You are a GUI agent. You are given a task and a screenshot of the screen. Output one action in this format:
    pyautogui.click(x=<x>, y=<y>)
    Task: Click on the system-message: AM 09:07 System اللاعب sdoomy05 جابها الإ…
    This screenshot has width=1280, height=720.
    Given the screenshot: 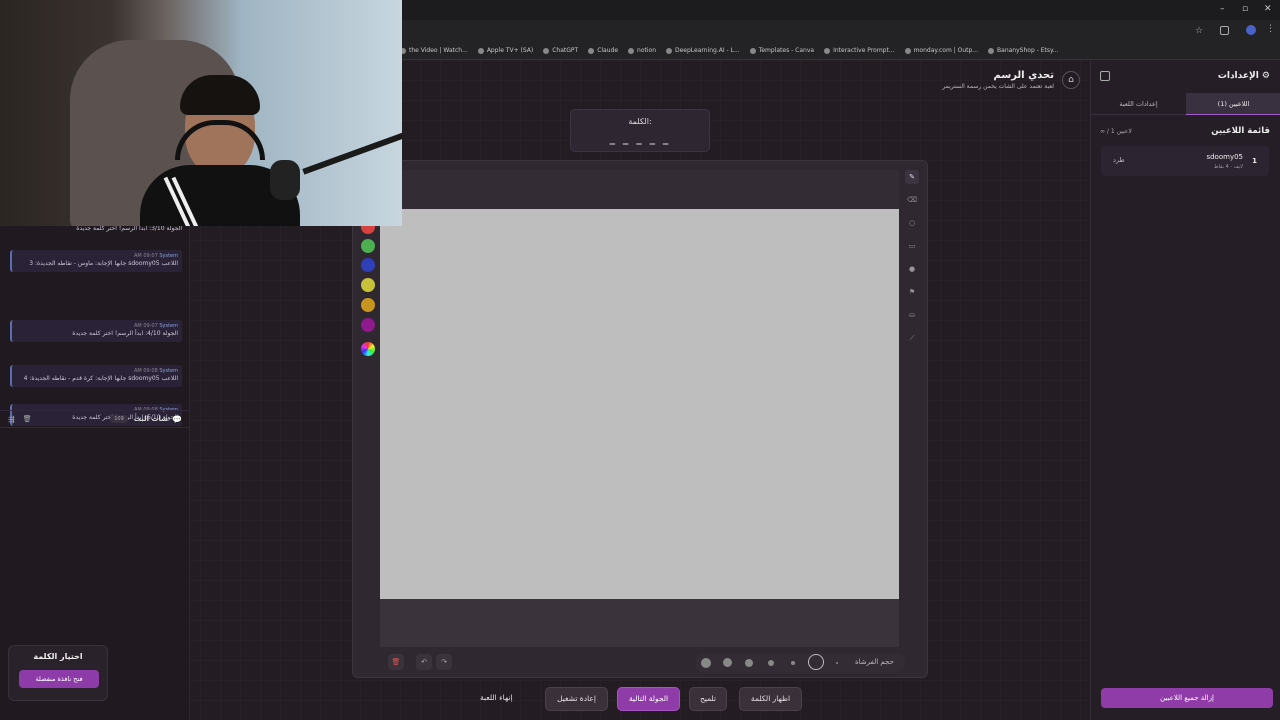 What is the action you would take?
    pyautogui.click(x=96, y=261)
    